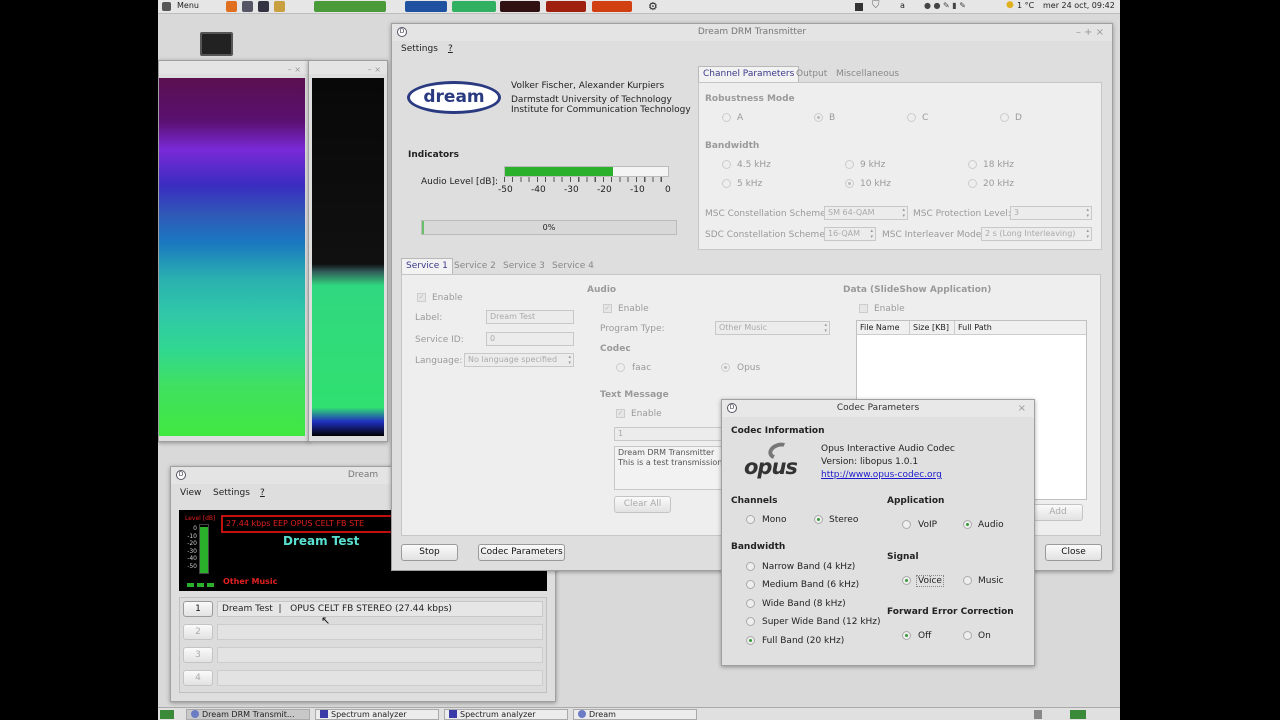 Image resolution: width=1280 pixels, height=720 pixels. What do you see at coordinates (1078, 714) in the screenshot?
I see `workspace-pager` at bounding box center [1078, 714].